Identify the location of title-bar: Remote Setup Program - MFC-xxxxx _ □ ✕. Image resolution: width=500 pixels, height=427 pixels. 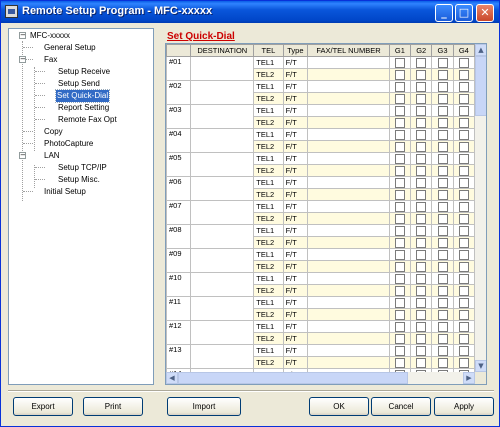
(250, 12).